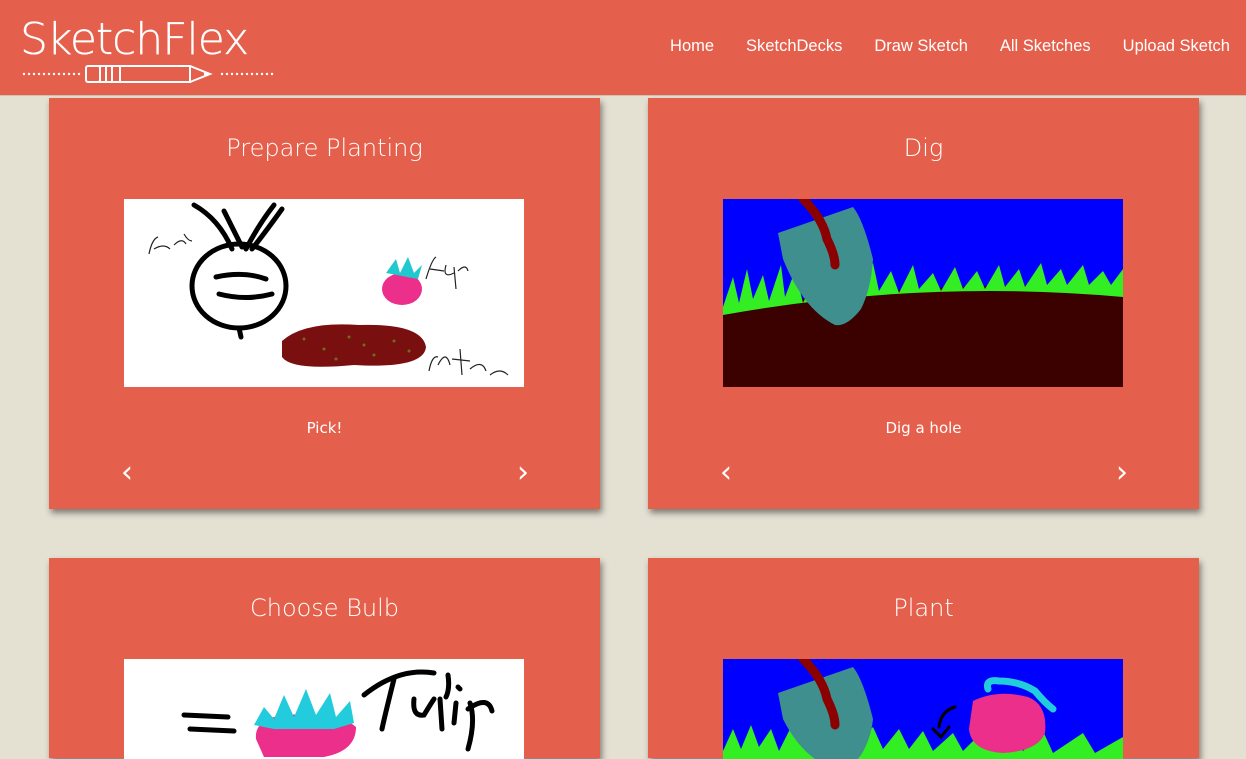 The image size is (1246, 759). Describe the element at coordinates (923, 428) in the screenshot. I see `card-caption: Dig a hole` at that location.